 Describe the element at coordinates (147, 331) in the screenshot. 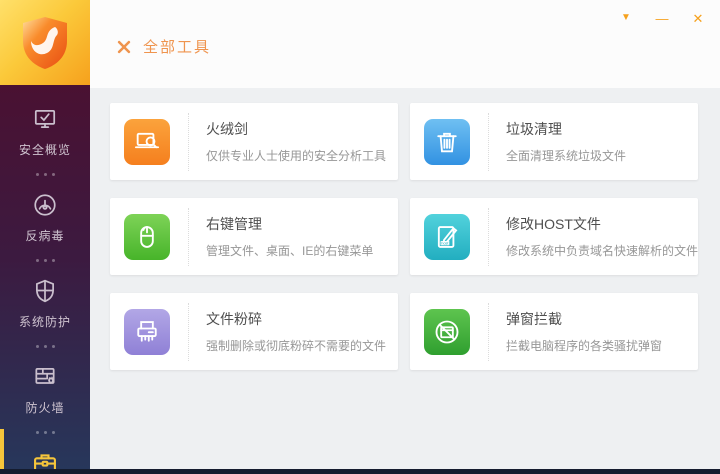

I see `shredder-icon` at that location.